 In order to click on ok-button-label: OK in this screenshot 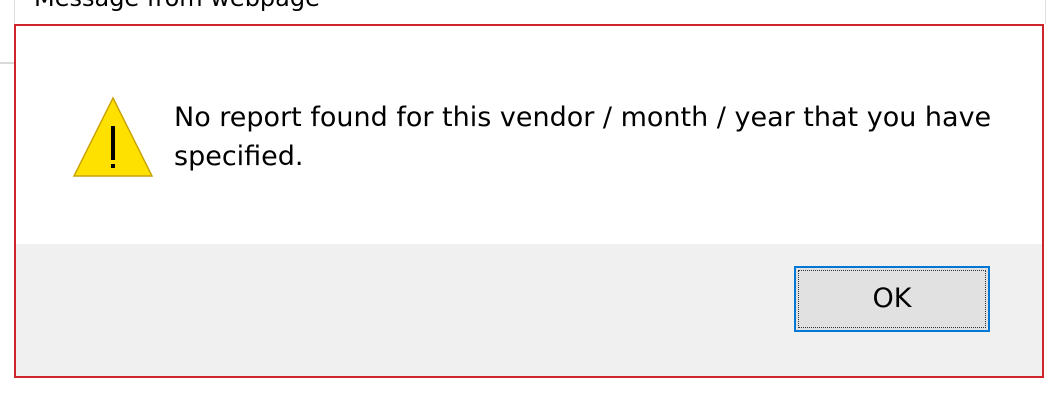, I will do `click(892, 298)`.